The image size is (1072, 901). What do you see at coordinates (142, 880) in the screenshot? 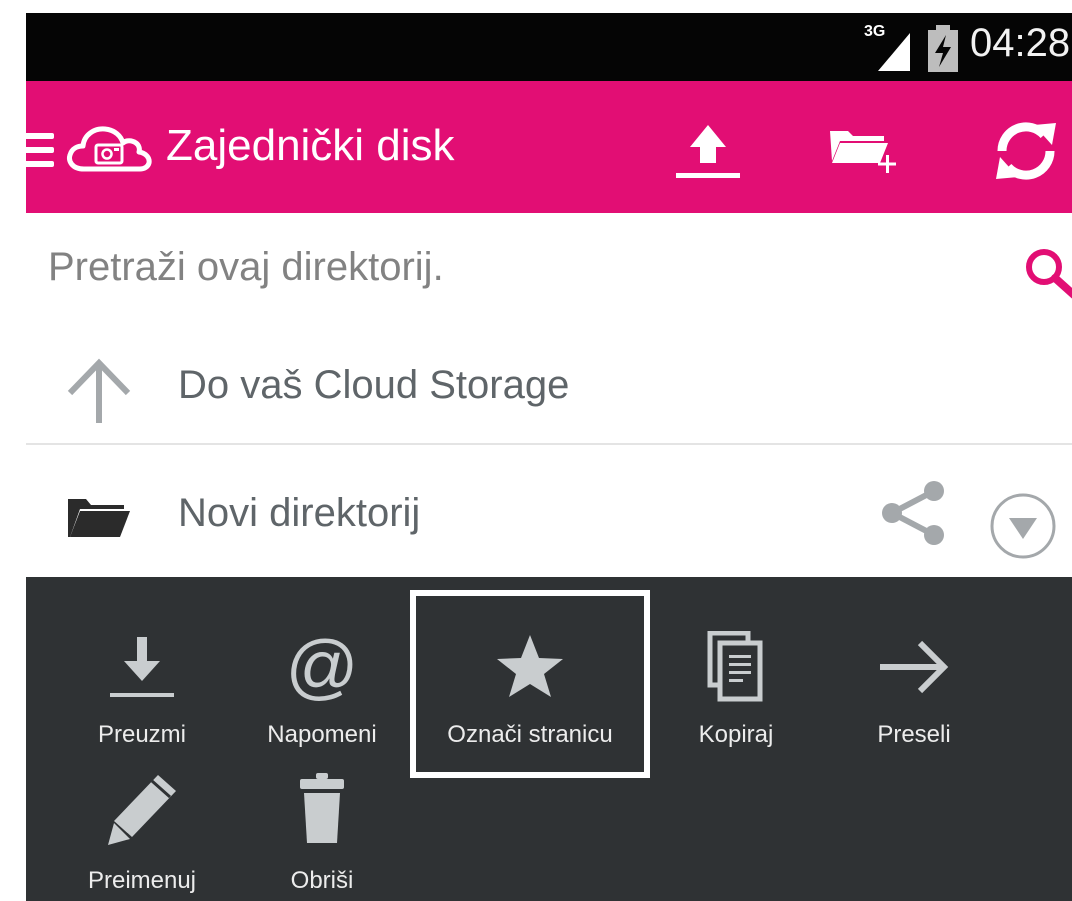
I see `rename-label: Preimenuj` at bounding box center [142, 880].